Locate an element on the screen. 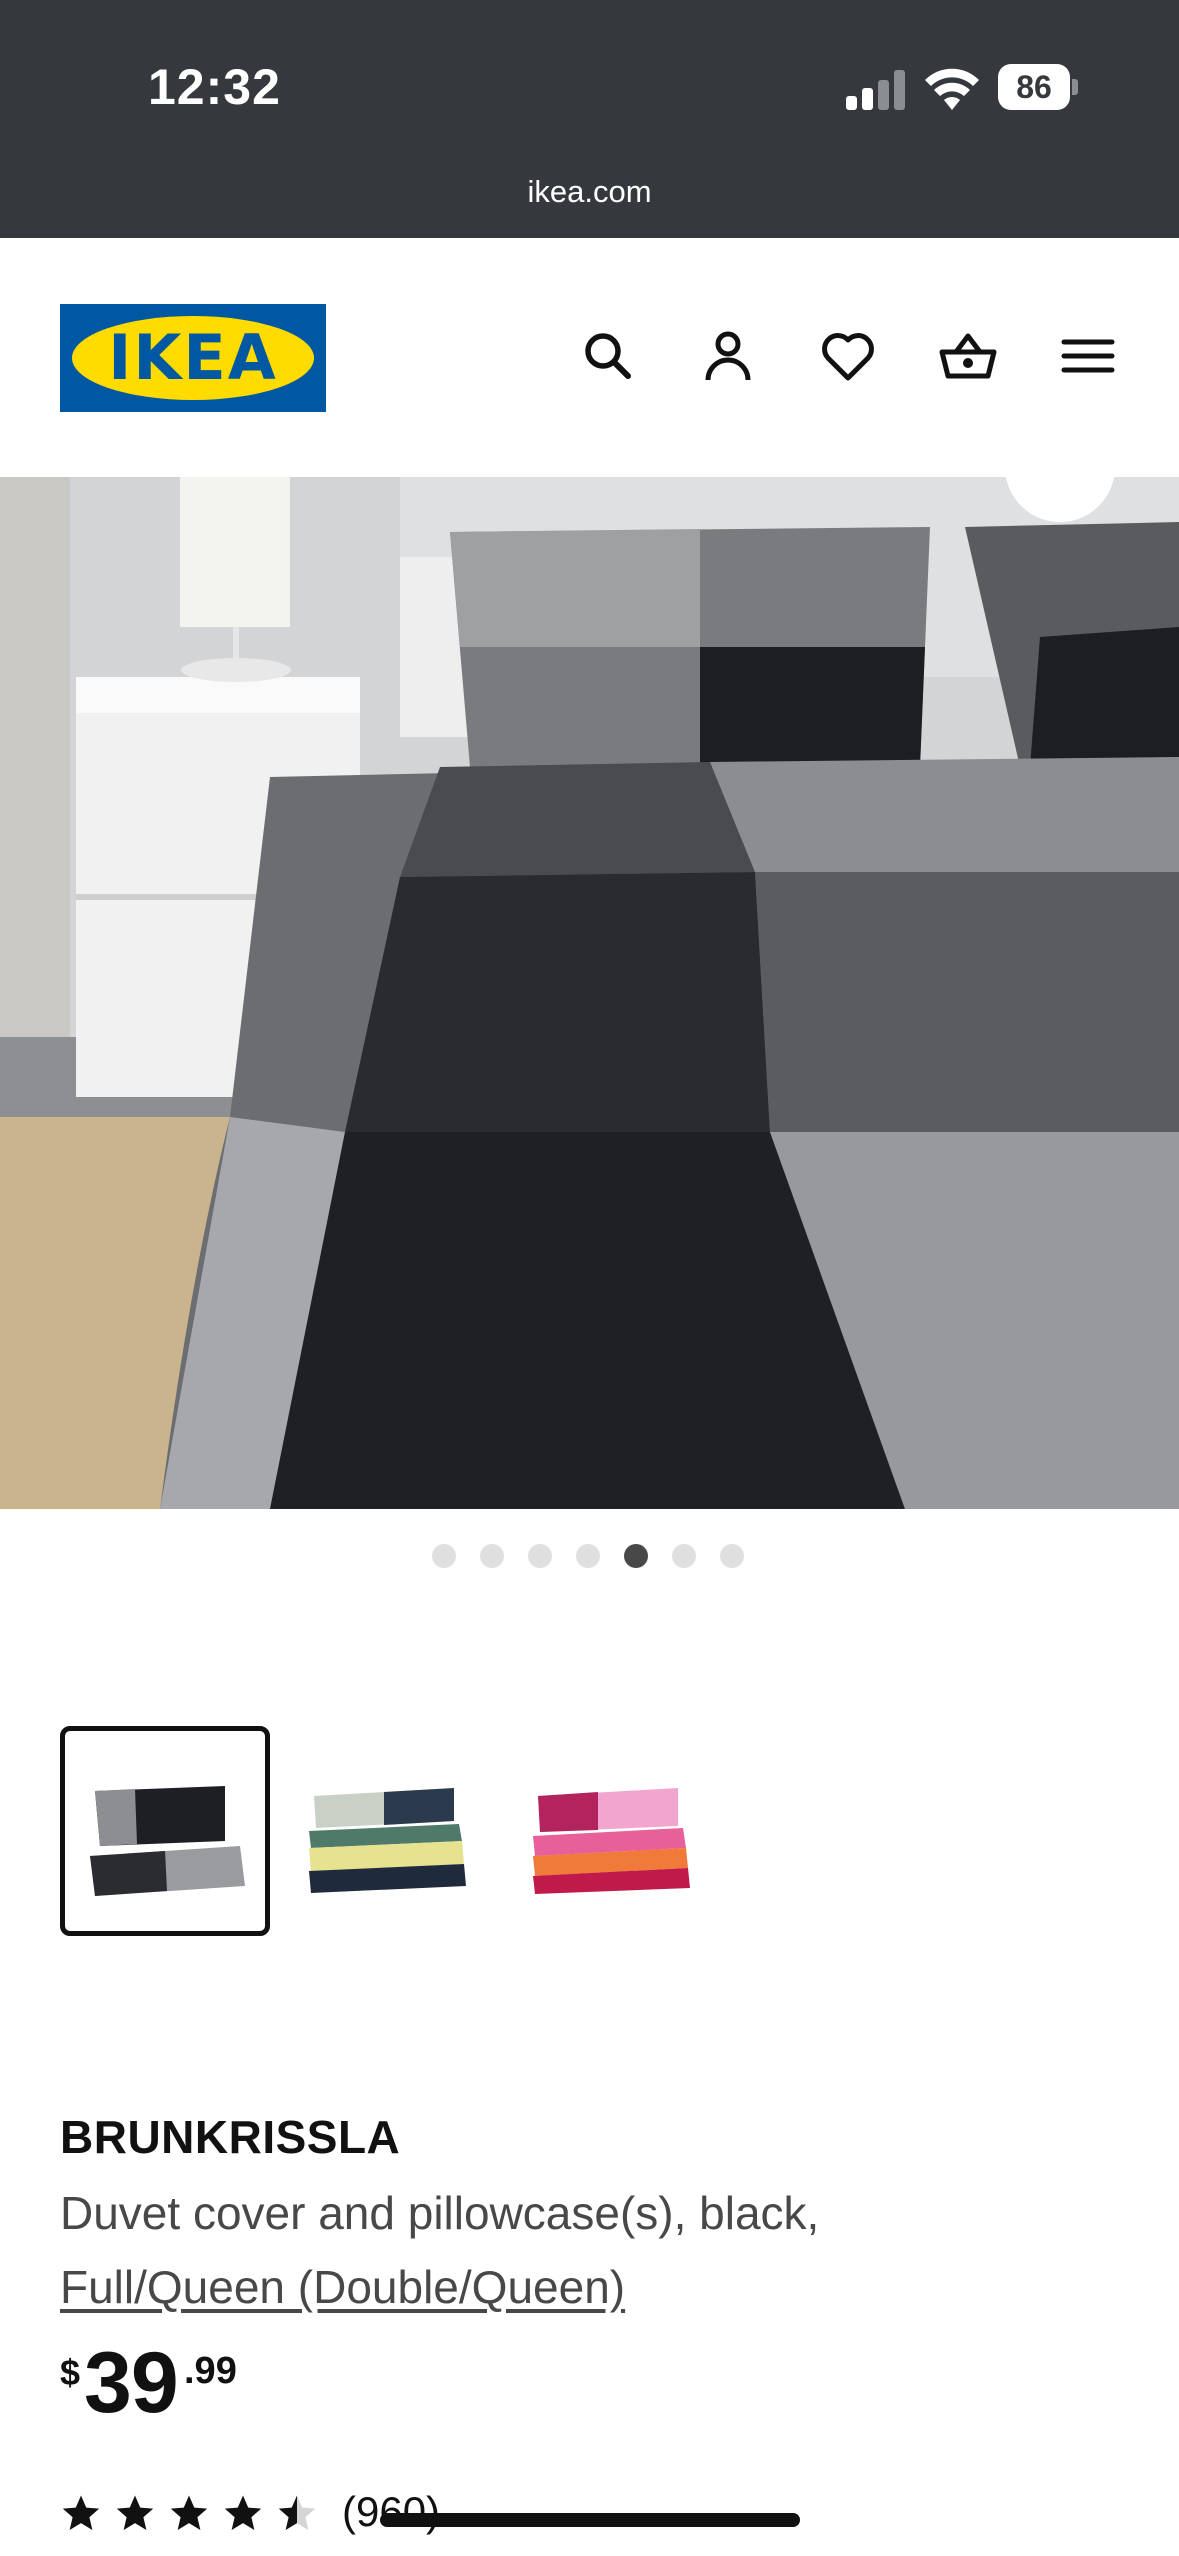 This screenshot has width=1179, height=2556. review-count: (960) is located at coordinates (391, 2511).